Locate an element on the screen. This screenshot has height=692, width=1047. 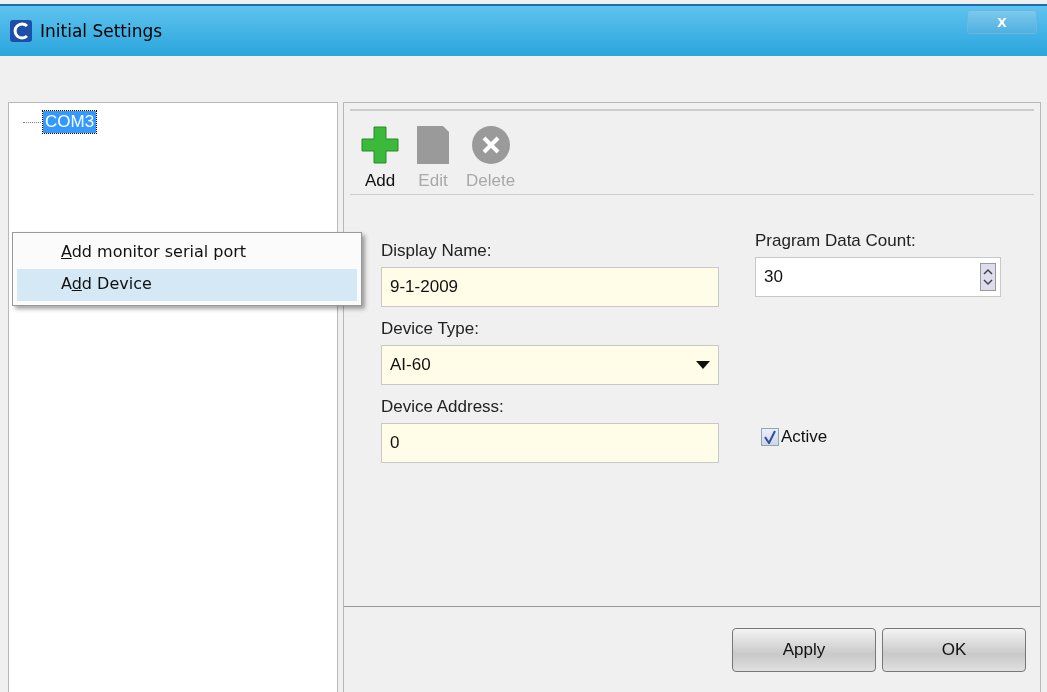
plus-icon is located at coordinates (380, 145).